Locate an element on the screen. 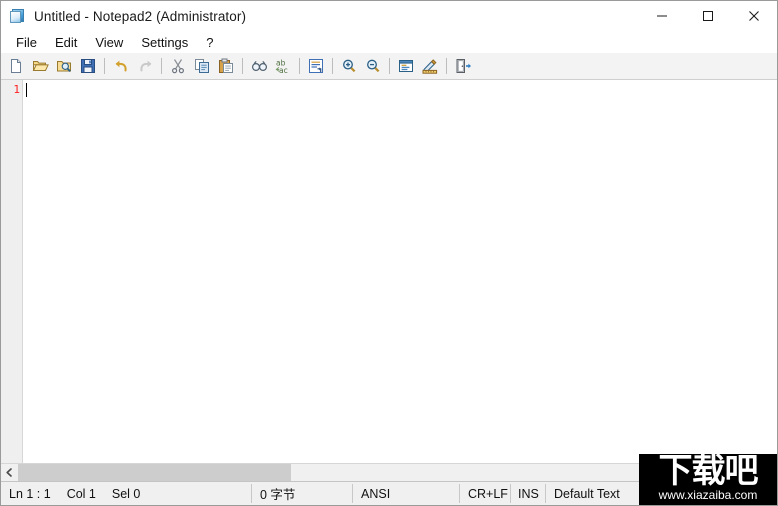  find-button is located at coordinates (259, 66).